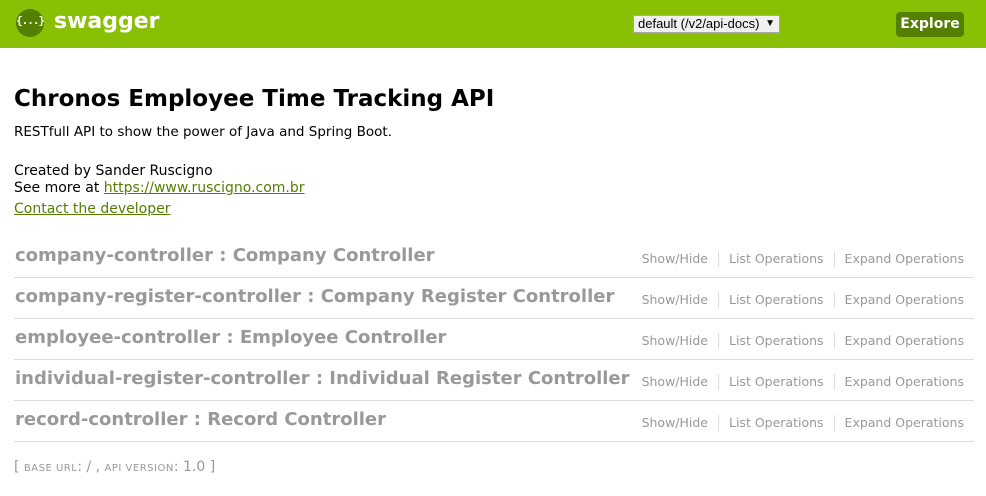 This screenshot has height=496, width=986. Describe the element at coordinates (930, 24) in the screenshot. I see `explore-button: Explore` at that location.